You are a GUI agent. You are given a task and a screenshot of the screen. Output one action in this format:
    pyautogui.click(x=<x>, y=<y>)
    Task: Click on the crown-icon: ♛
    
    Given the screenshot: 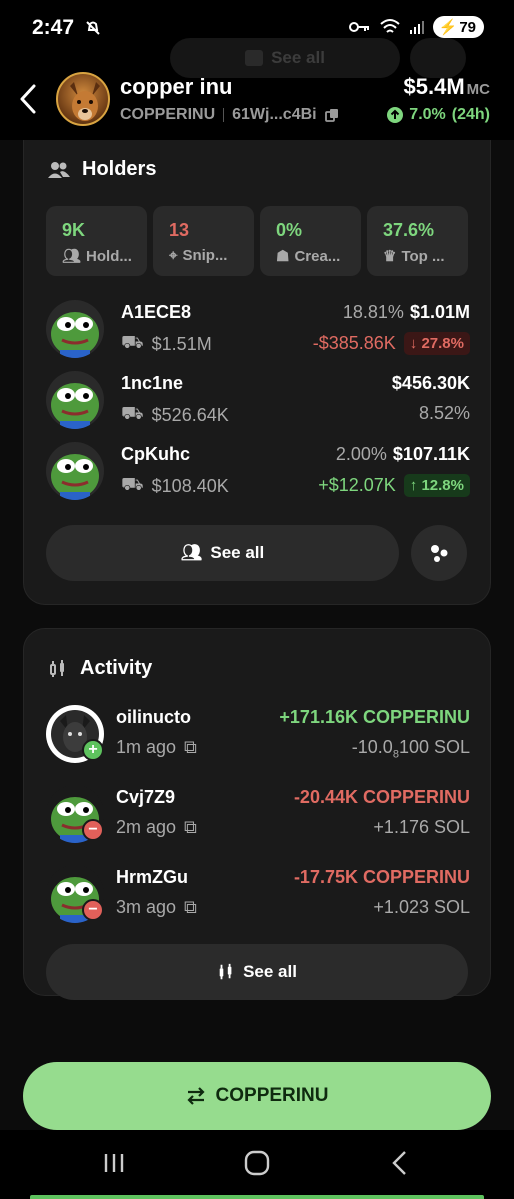 What is the action you would take?
    pyautogui.click(x=390, y=256)
    